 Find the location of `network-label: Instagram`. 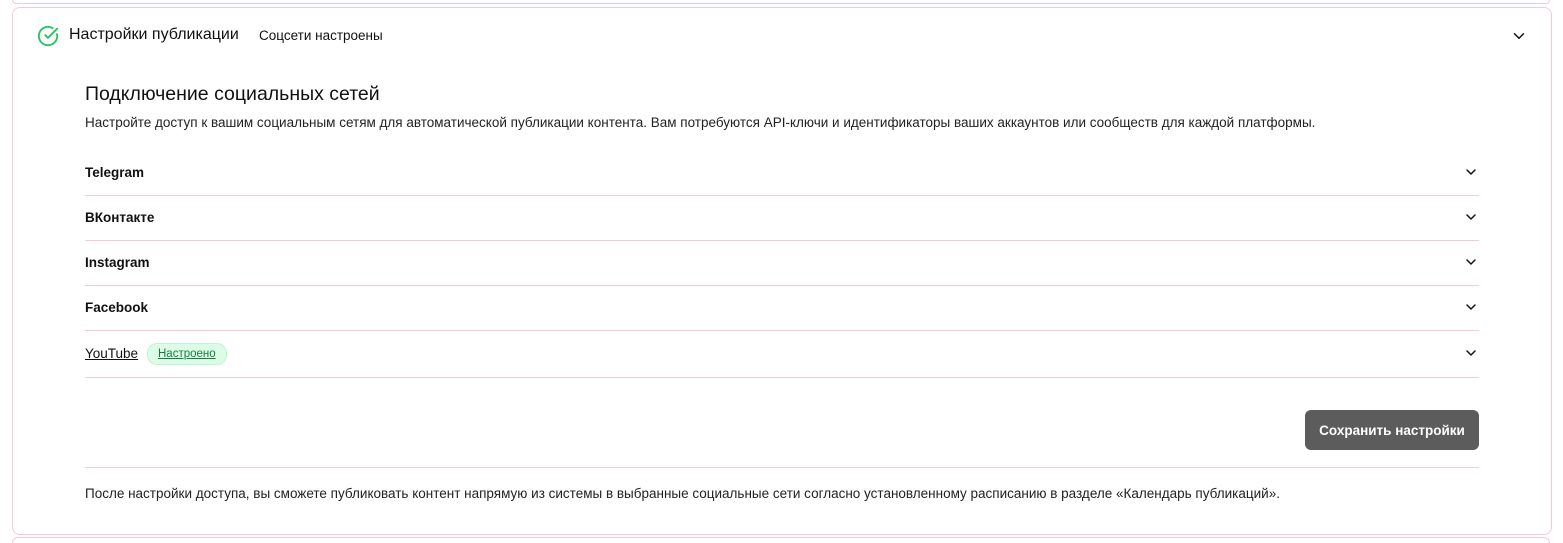

network-label: Instagram is located at coordinates (117, 262).